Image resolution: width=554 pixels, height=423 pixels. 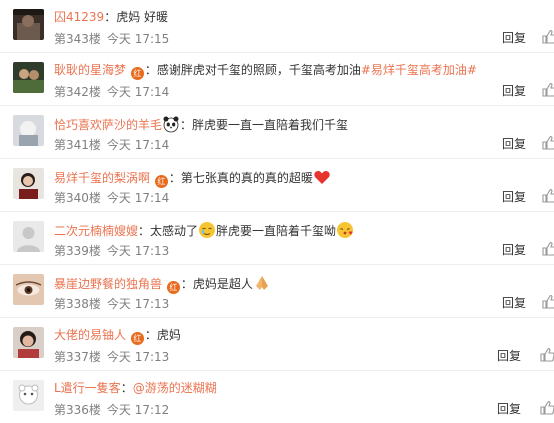 I want to click on comment-text: 虎妈, so click(x=168, y=335).